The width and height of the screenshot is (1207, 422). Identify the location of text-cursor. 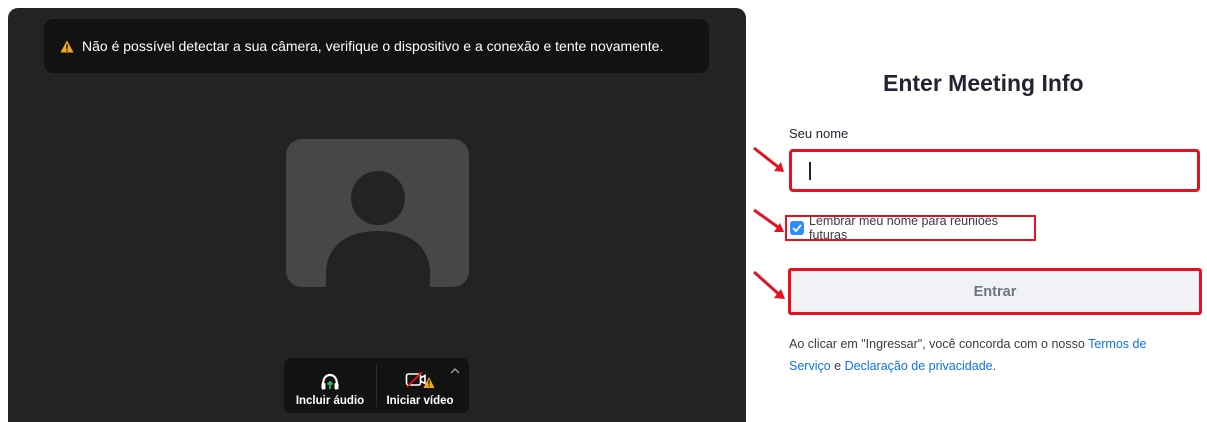
(810, 171).